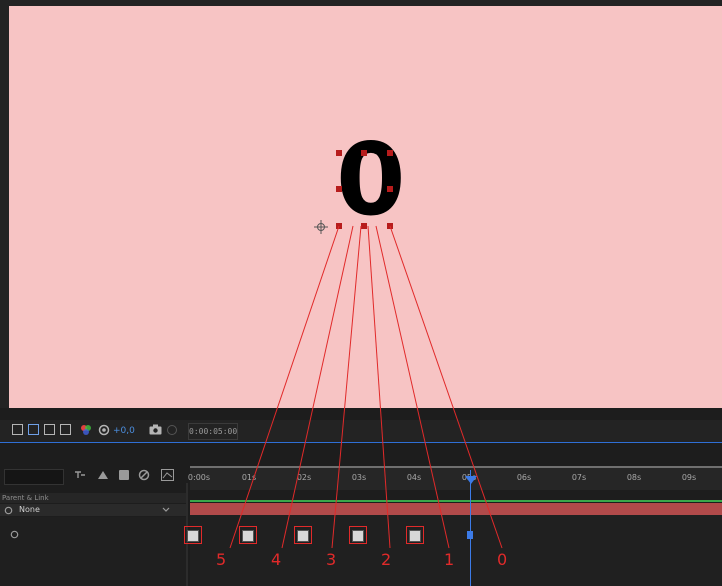 The width and height of the screenshot is (722, 586). What do you see at coordinates (364, 226) in the screenshot?
I see `transform-handle-bm` at bounding box center [364, 226].